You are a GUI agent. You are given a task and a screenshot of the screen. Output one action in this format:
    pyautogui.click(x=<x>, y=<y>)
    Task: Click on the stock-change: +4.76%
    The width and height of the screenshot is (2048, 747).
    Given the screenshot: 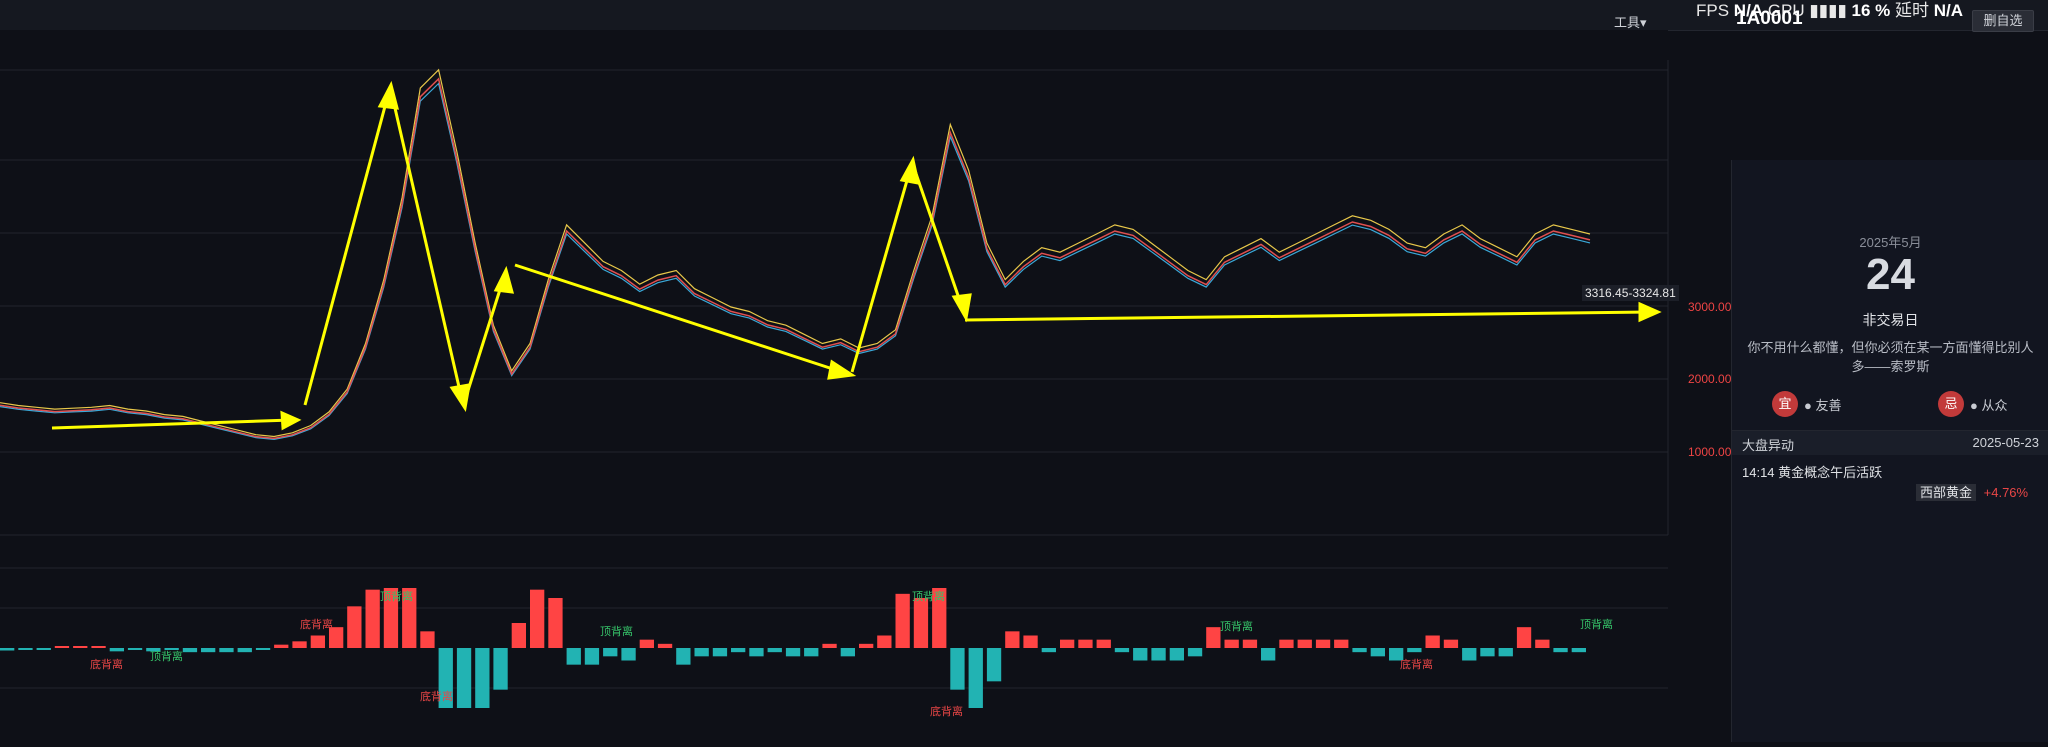 What is the action you would take?
    pyautogui.click(x=2006, y=492)
    